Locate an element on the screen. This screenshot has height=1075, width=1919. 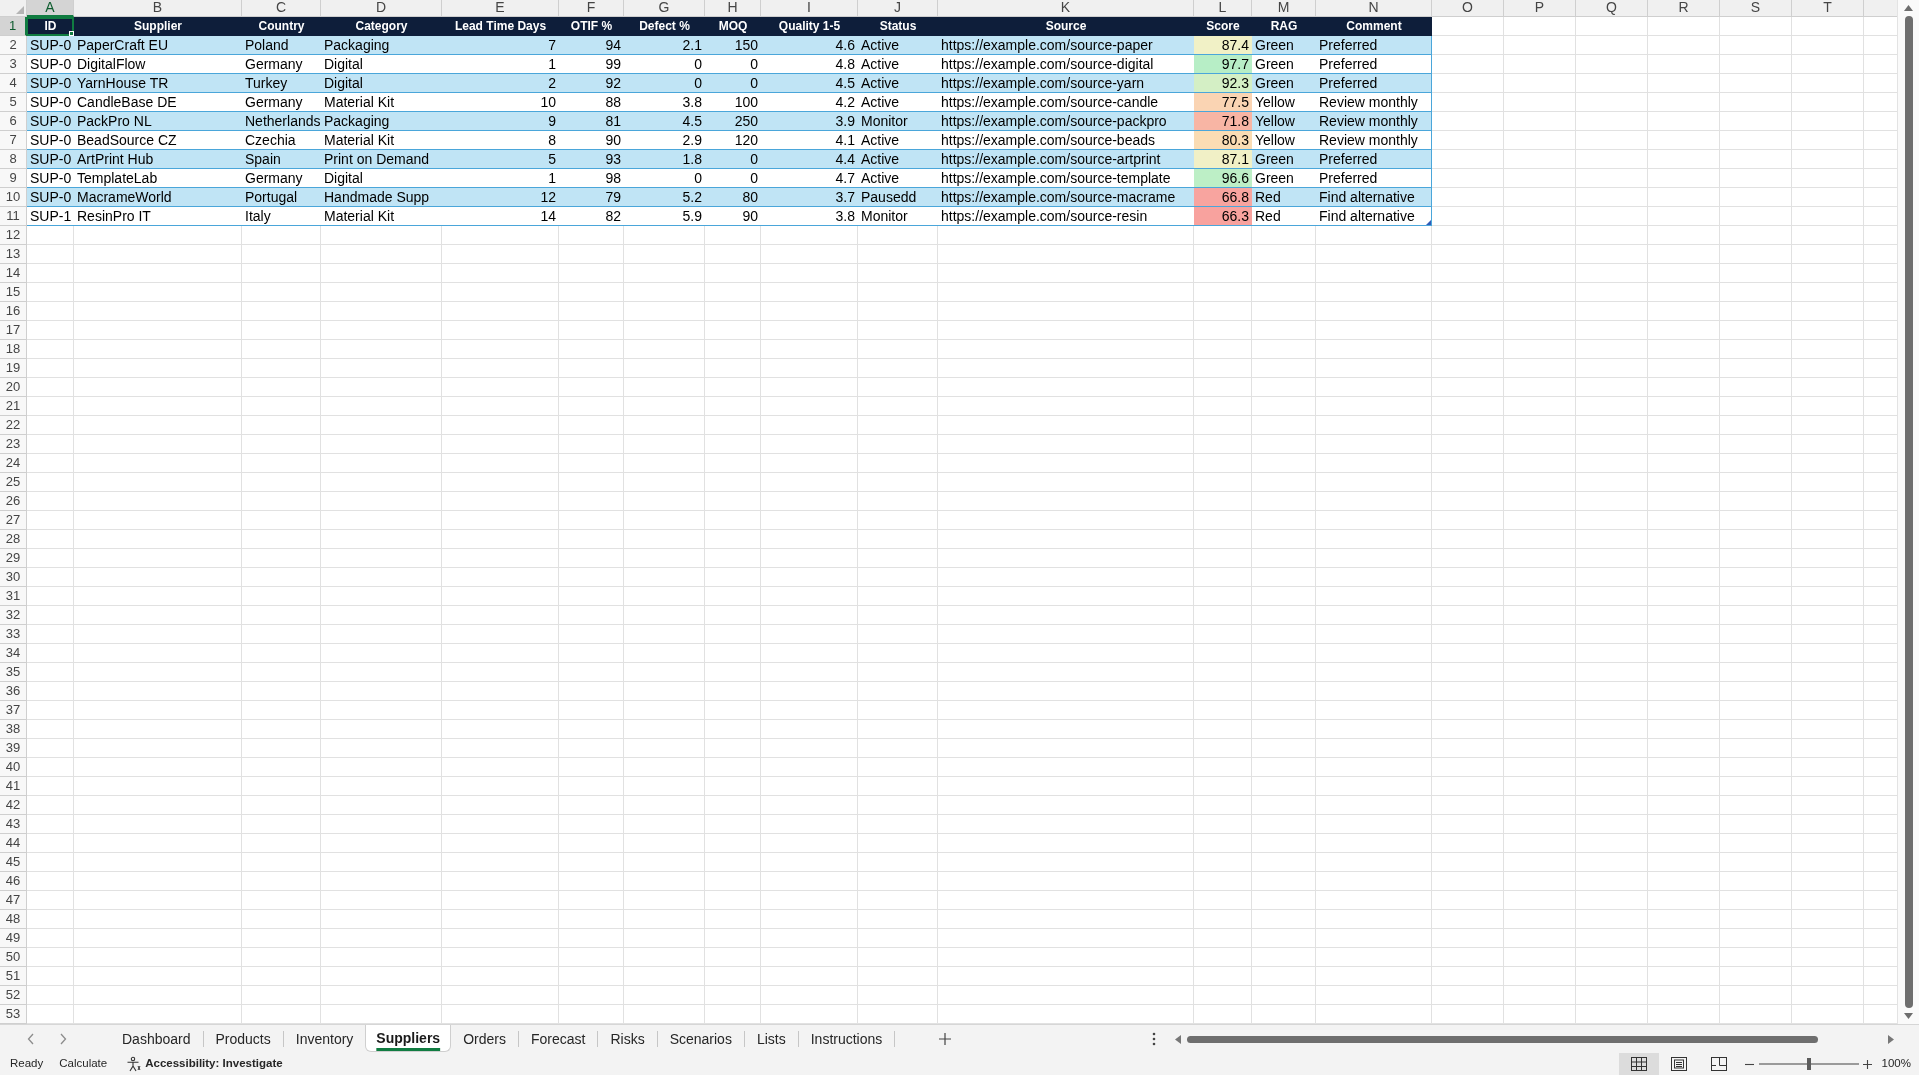
row-number: 43 is located at coordinates (13, 824).